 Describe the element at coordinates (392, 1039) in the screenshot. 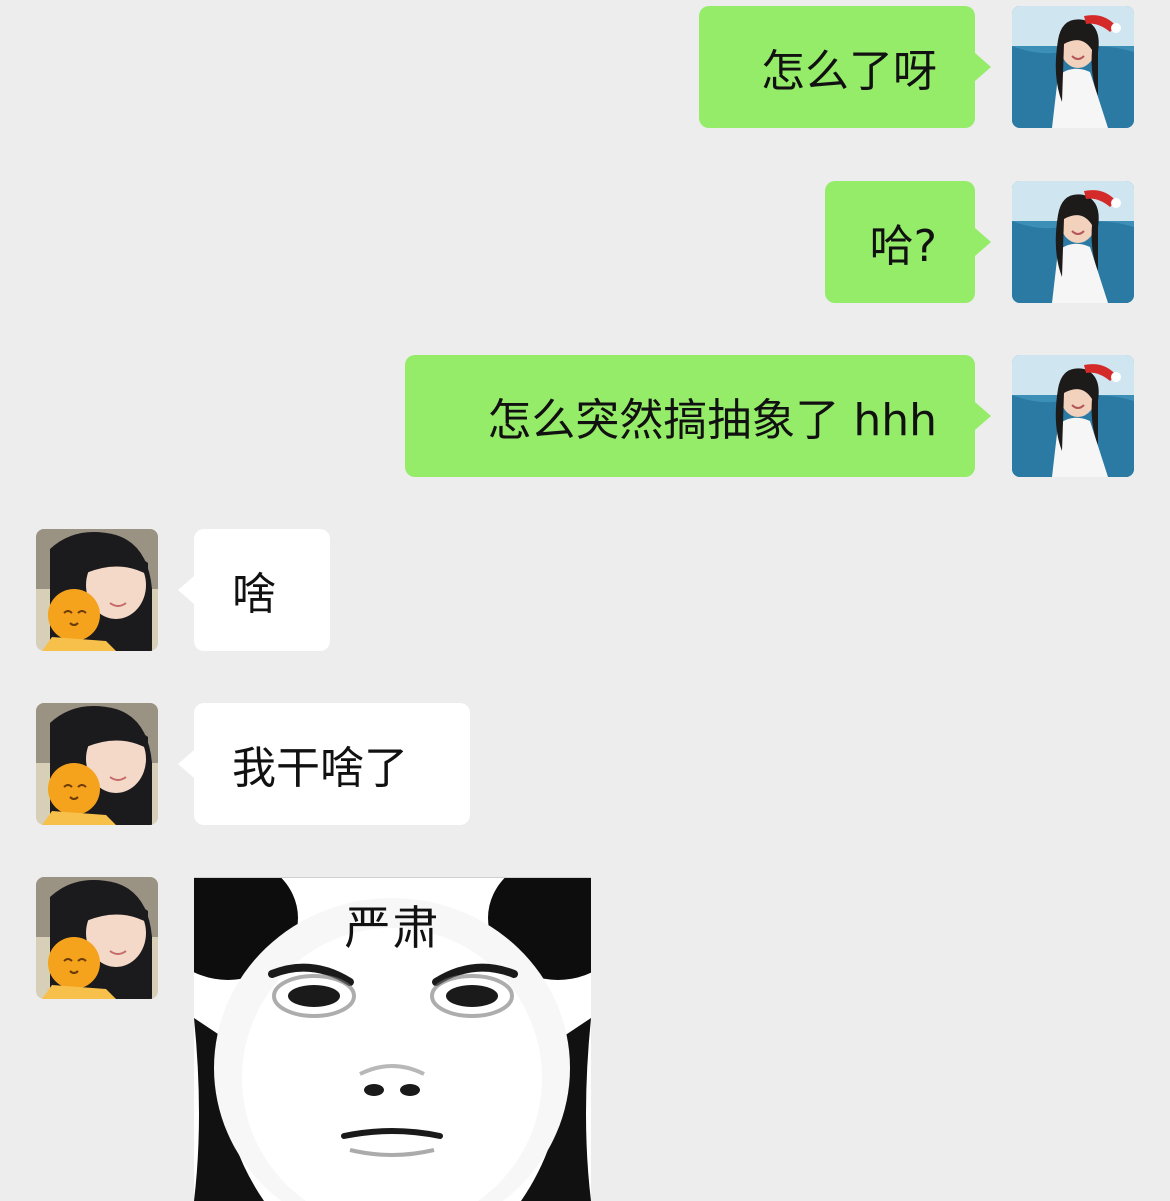

I see `panda-sticker-image: 严肃` at that location.